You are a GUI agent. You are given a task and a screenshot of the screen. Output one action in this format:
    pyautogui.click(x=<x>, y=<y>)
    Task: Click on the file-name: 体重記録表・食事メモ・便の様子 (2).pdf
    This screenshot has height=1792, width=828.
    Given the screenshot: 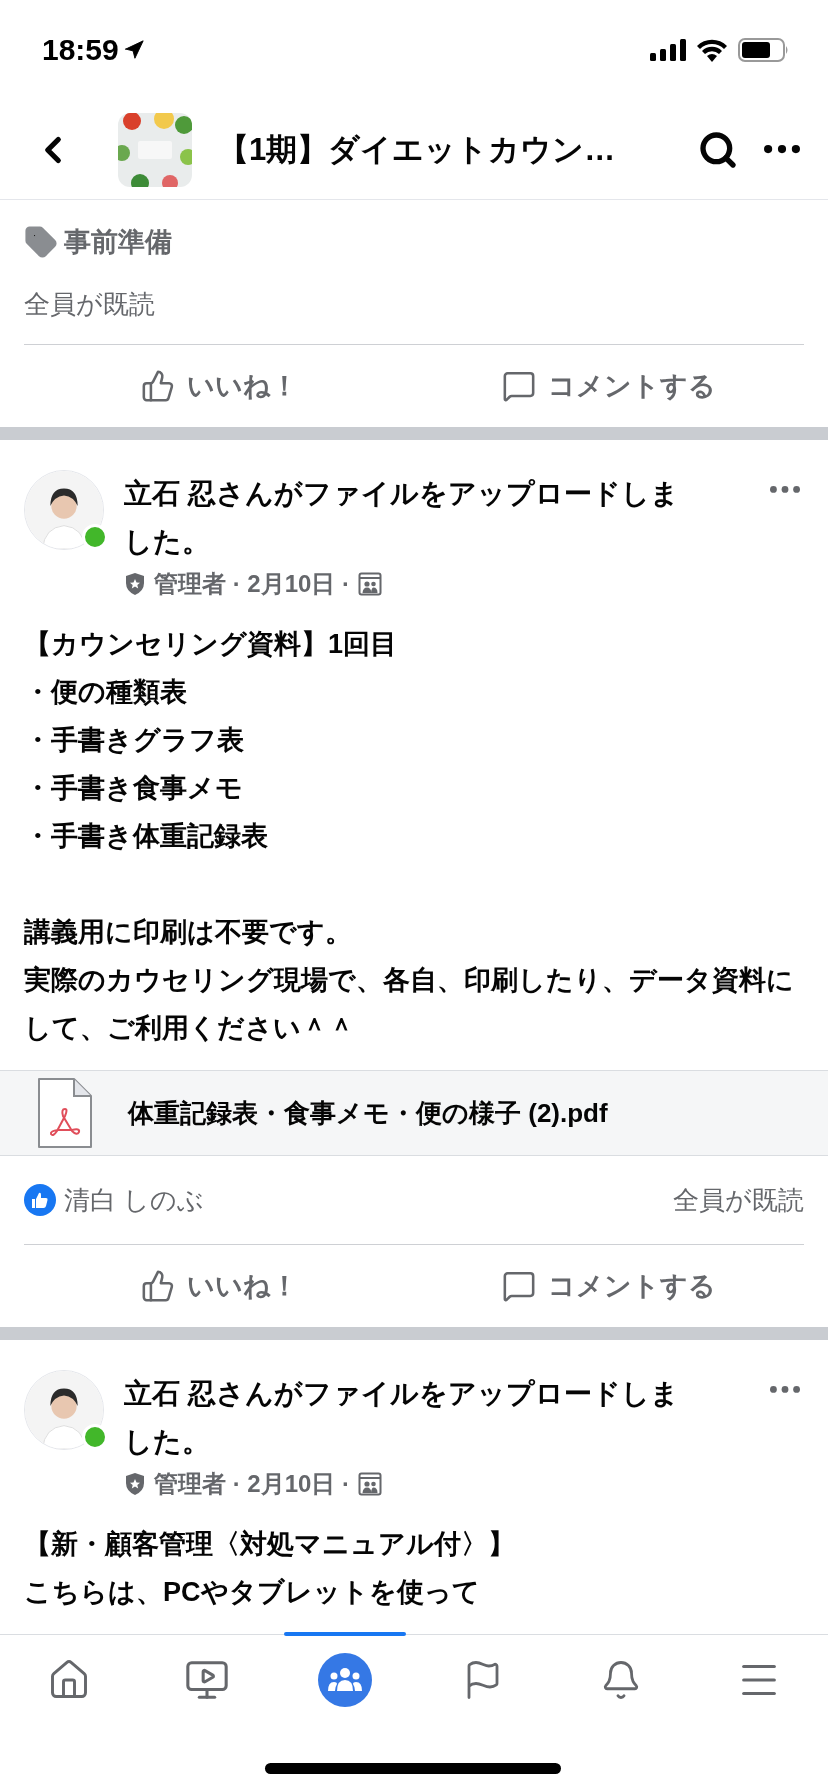 What is the action you would take?
    pyautogui.click(x=368, y=1113)
    